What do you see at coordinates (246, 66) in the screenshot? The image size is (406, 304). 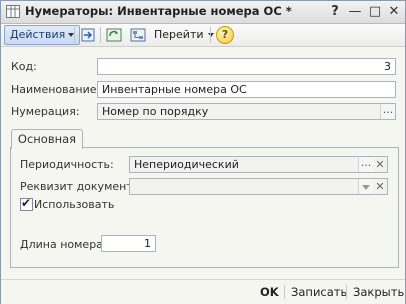 I see `code-field: 3` at bounding box center [246, 66].